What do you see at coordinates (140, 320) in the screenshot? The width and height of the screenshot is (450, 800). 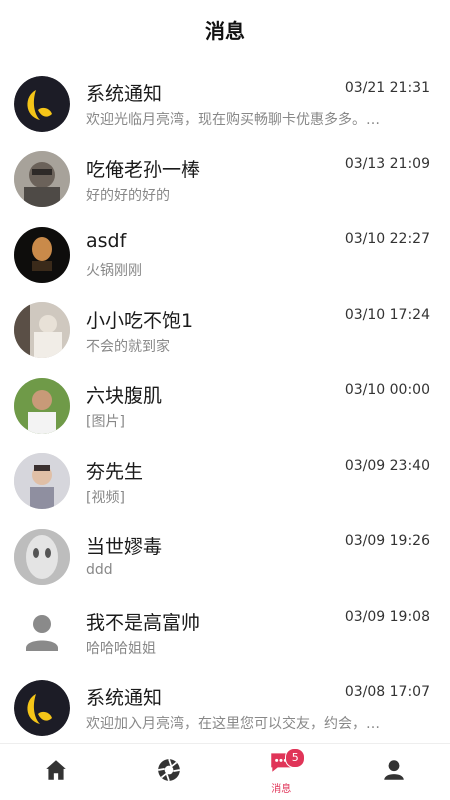 I see `conversation-name: 小小吃不饱1` at bounding box center [140, 320].